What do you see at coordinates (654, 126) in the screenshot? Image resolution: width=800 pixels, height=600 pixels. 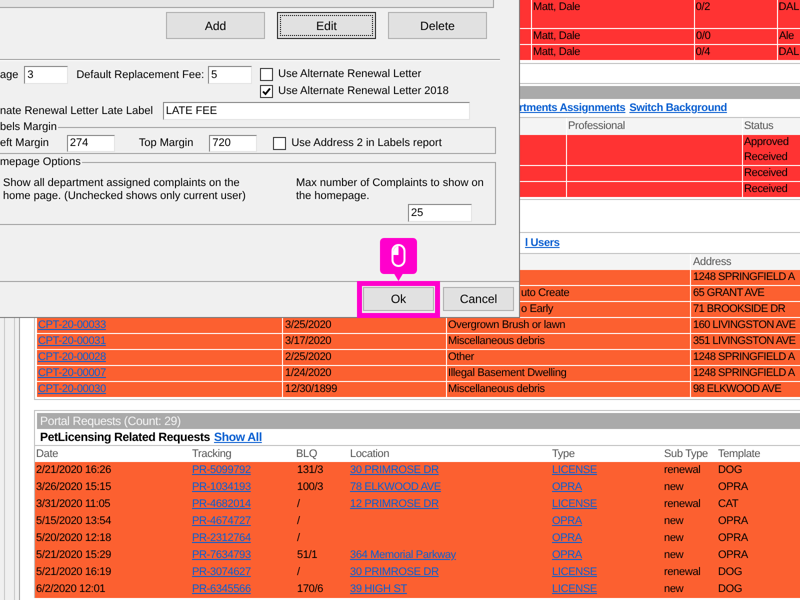 I see `column-header: Professional` at bounding box center [654, 126].